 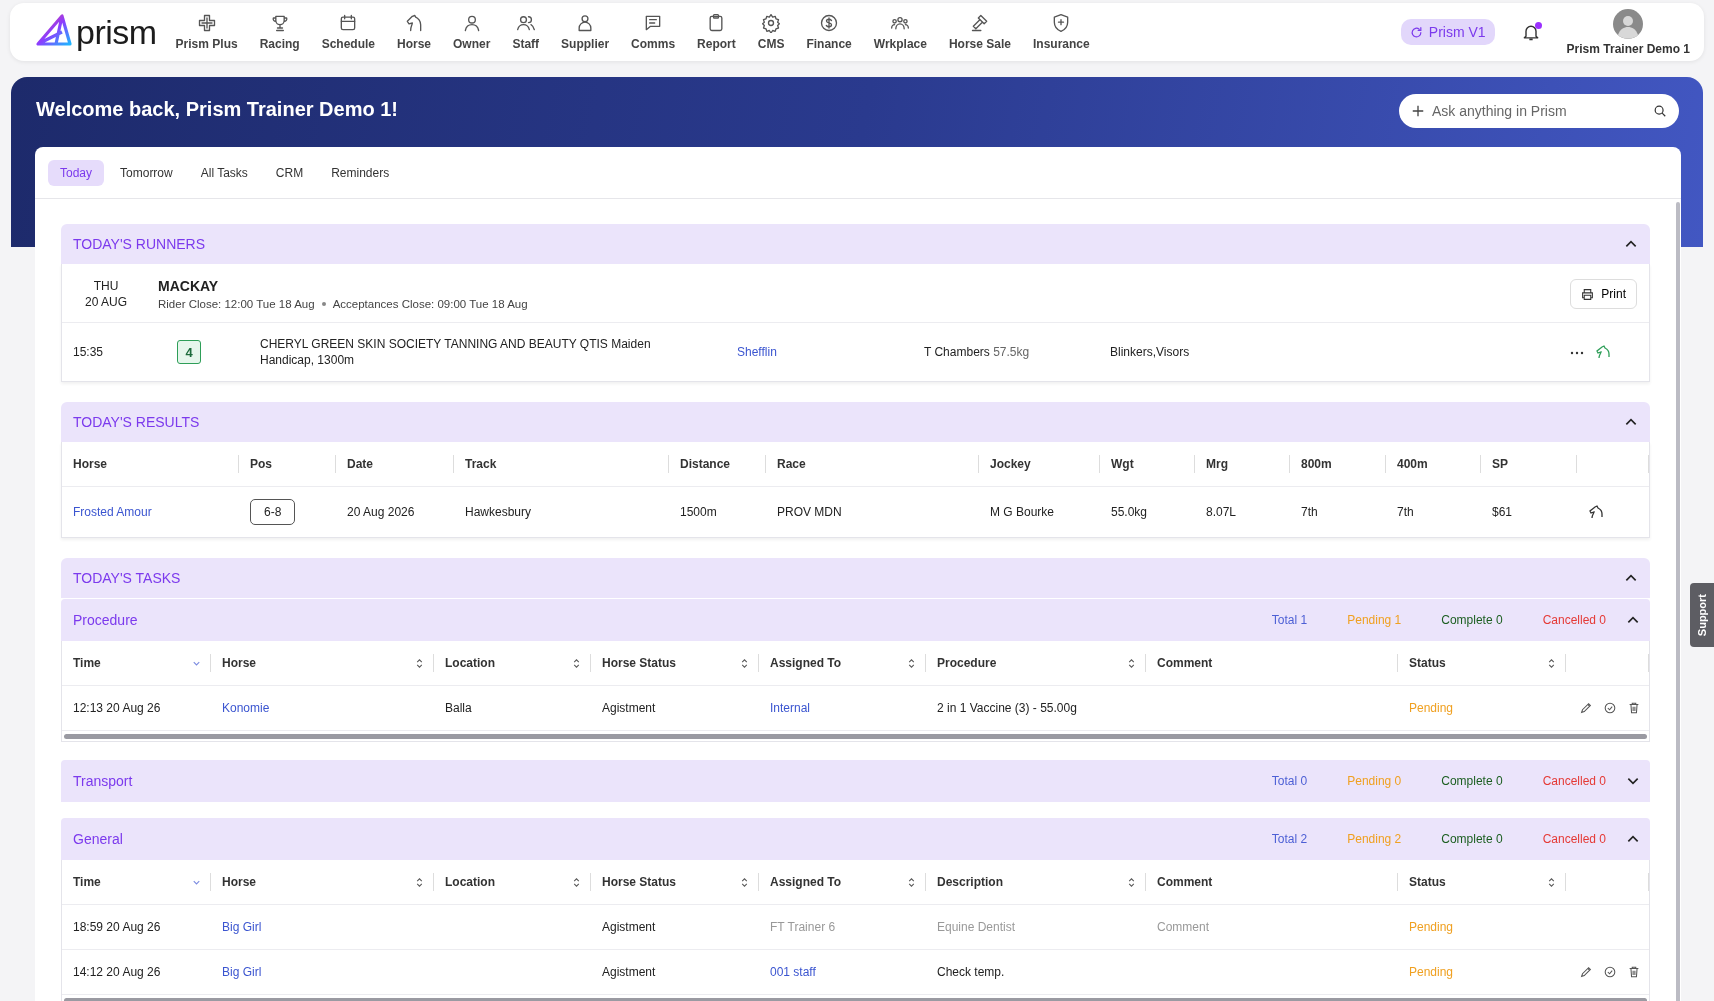 What do you see at coordinates (967, 663) in the screenshot?
I see `column-header: Procedure` at bounding box center [967, 663].